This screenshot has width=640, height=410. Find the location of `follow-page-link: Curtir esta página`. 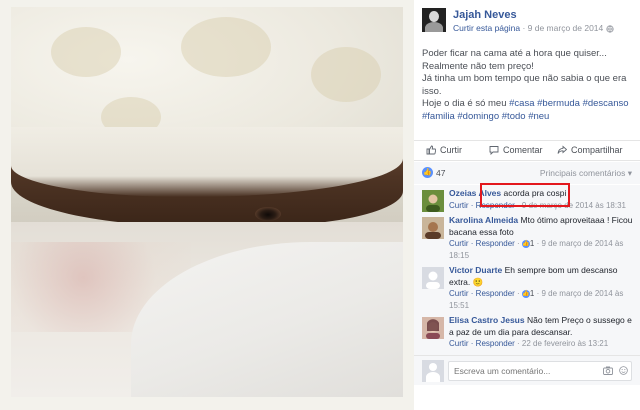

follow-page-link: Curtir esta página is located at coordinates (486, 28).